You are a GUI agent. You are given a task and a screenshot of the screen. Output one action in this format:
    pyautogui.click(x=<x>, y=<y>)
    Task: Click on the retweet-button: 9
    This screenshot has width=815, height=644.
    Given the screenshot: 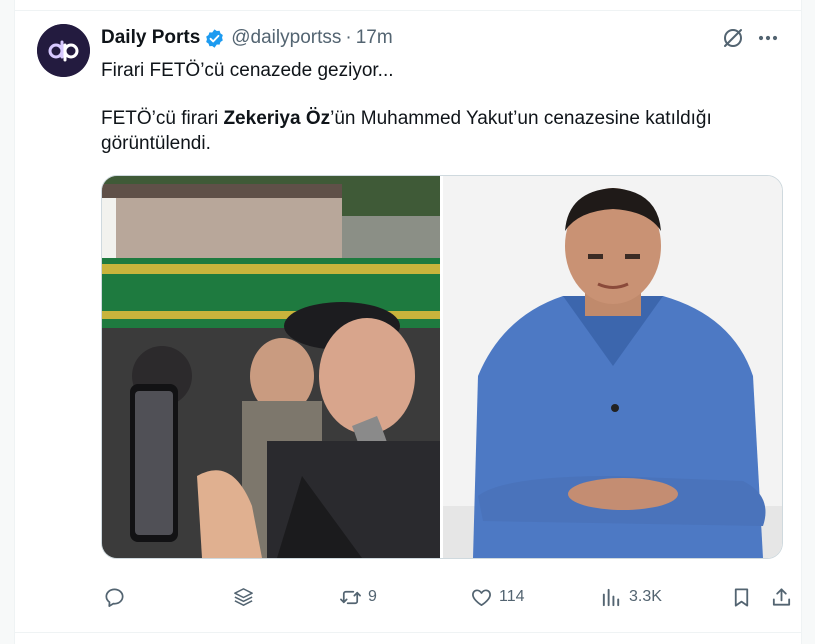 What is the action you would take?
    pyautogui.click(x=358, y=597)
    